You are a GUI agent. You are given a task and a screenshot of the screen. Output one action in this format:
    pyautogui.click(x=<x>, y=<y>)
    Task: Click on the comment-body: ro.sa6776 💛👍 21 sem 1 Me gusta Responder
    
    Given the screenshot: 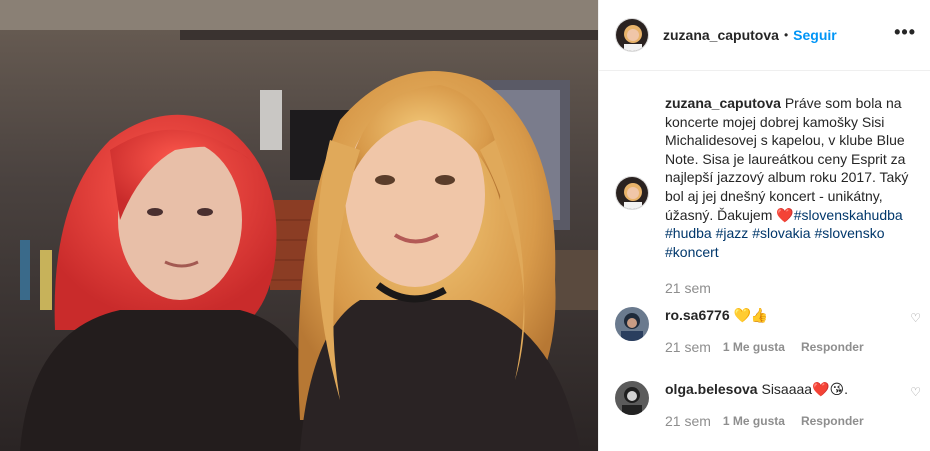 What is the action you would take?
    pyautogui.click(x=794, y=331)
    